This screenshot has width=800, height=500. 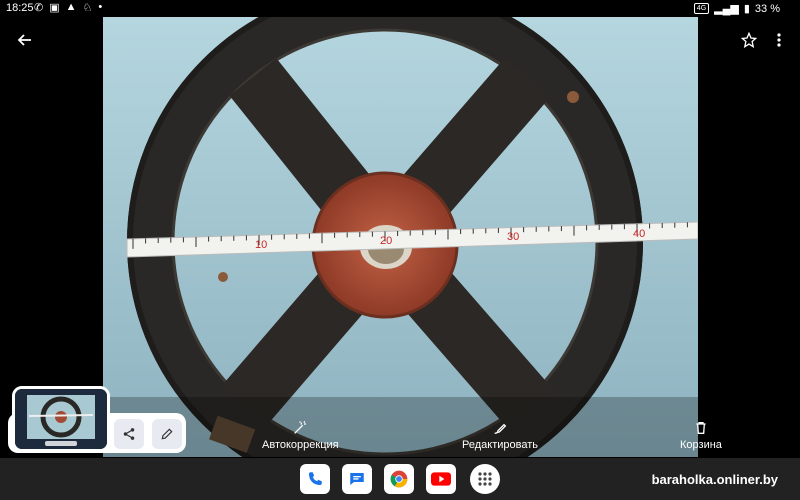 I want to click on status-bar: 18:25 ✆ ▣ ▲ ♘ • 4G ▂▄▆ ▮ 33 %, so click(x=400, y=9).